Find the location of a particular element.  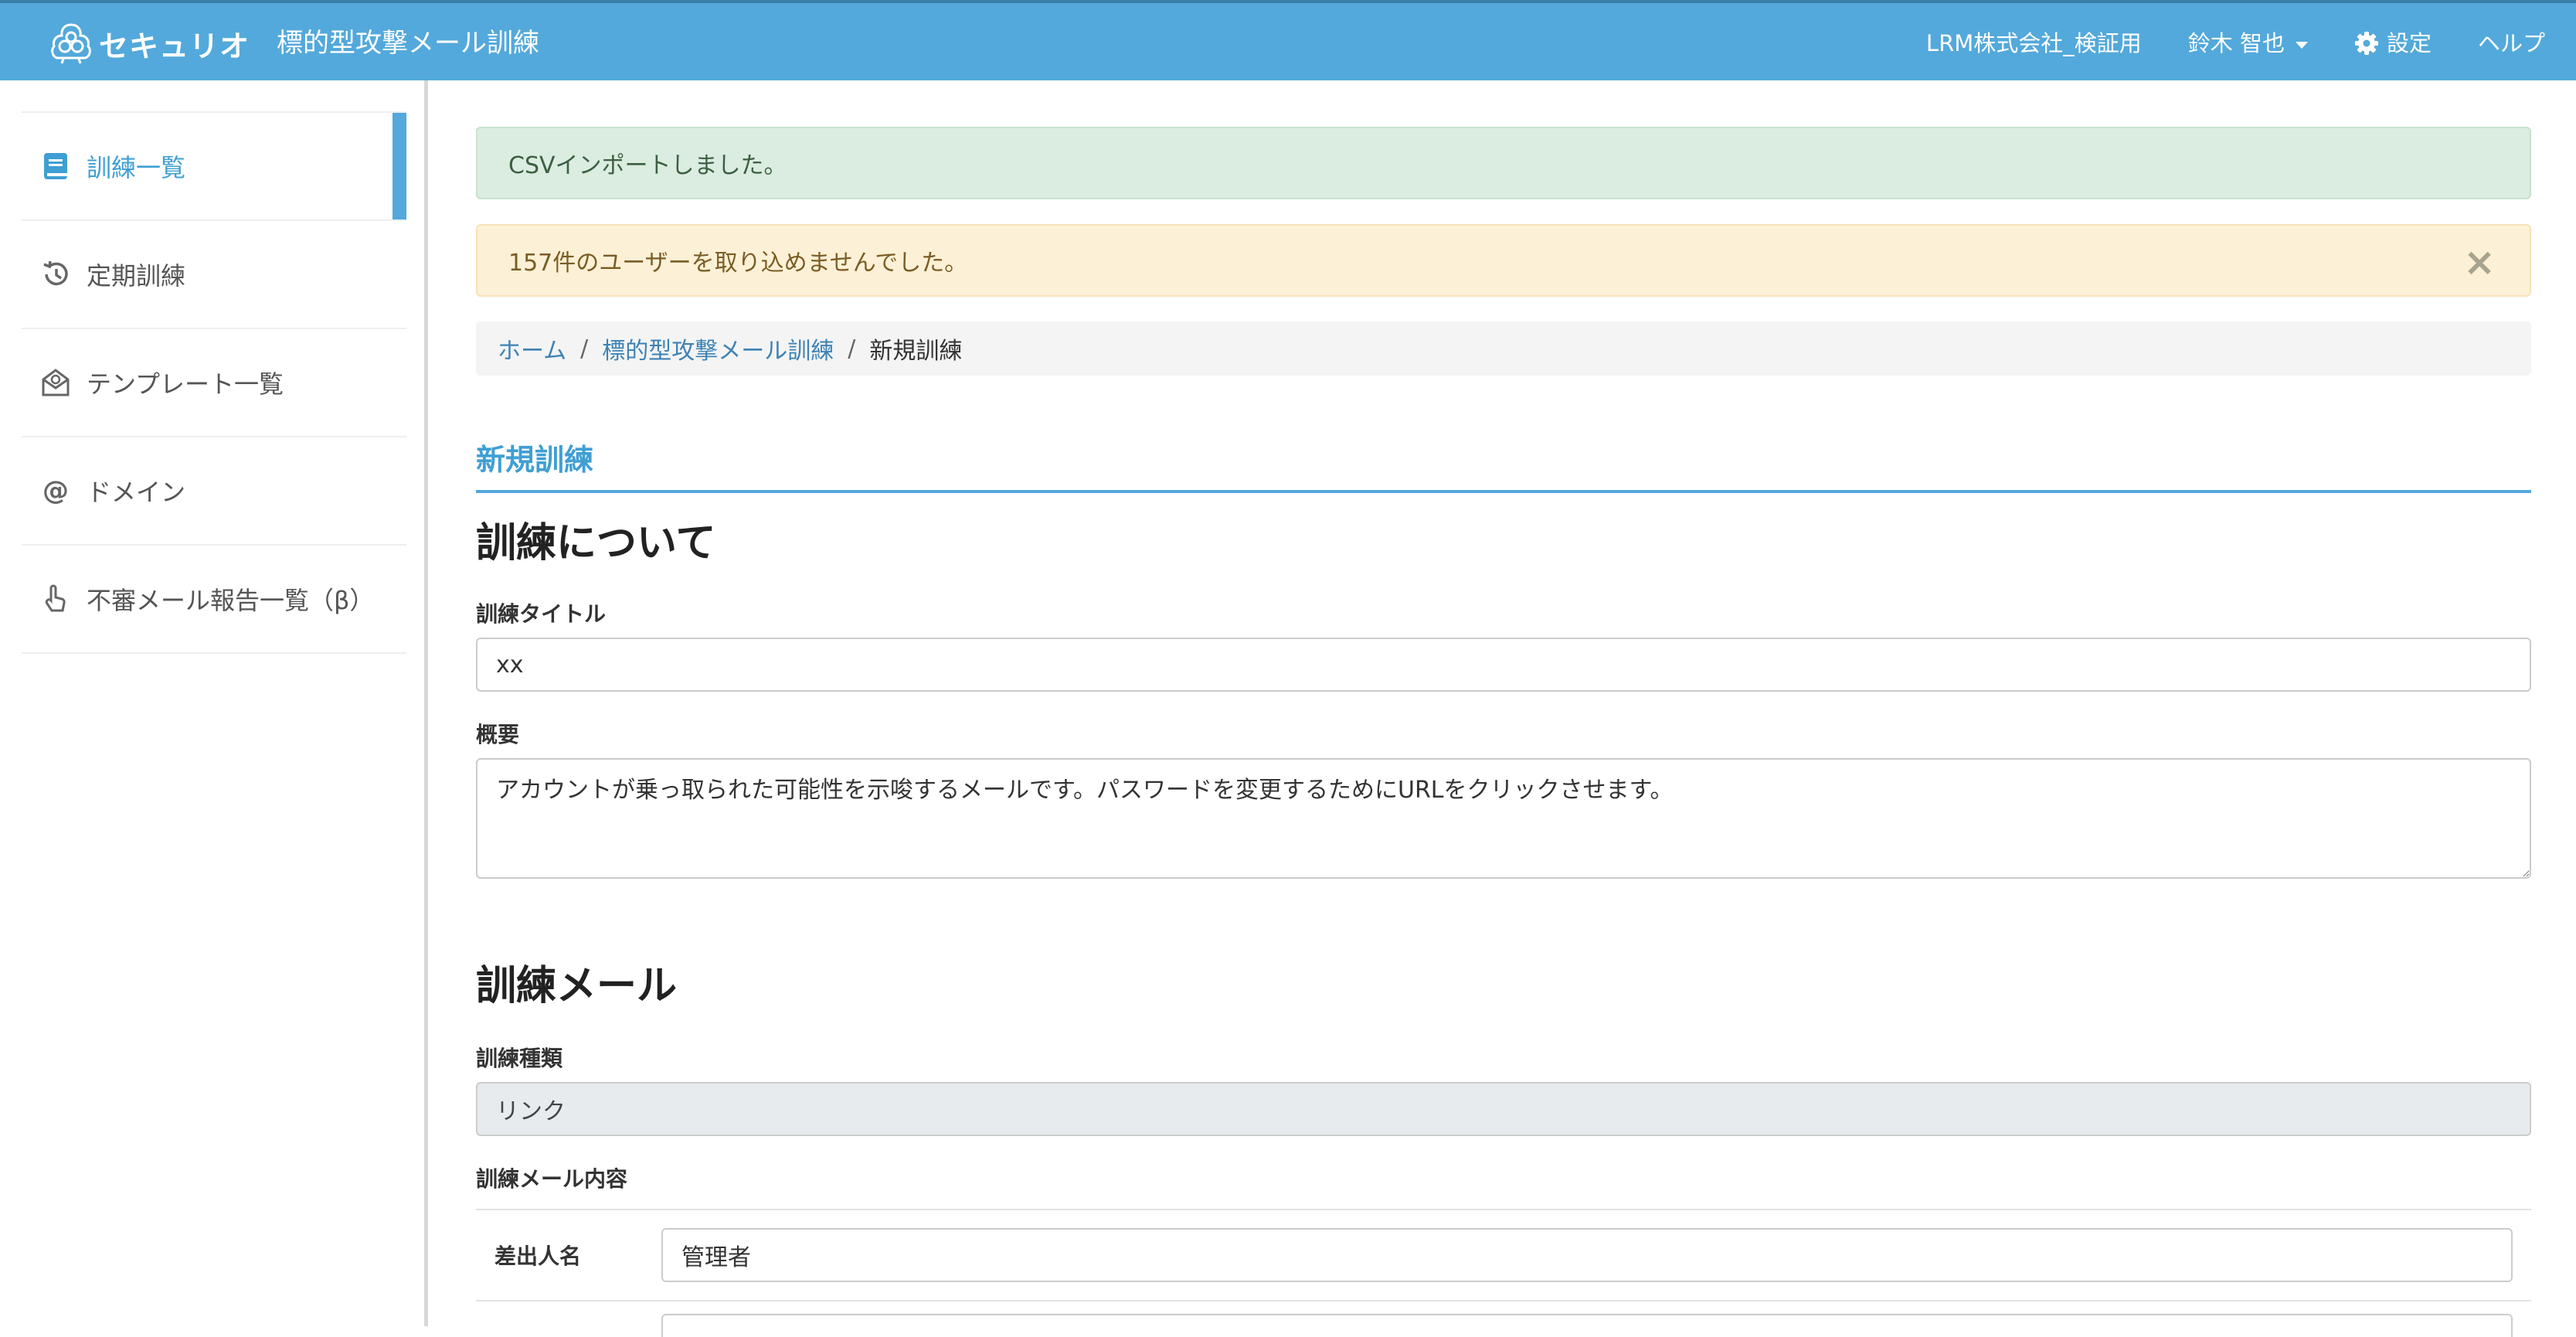

sidebar-item-suspicious-mail-reports: 不審メール報告一覧（β） is located at coordinates (214, 600).